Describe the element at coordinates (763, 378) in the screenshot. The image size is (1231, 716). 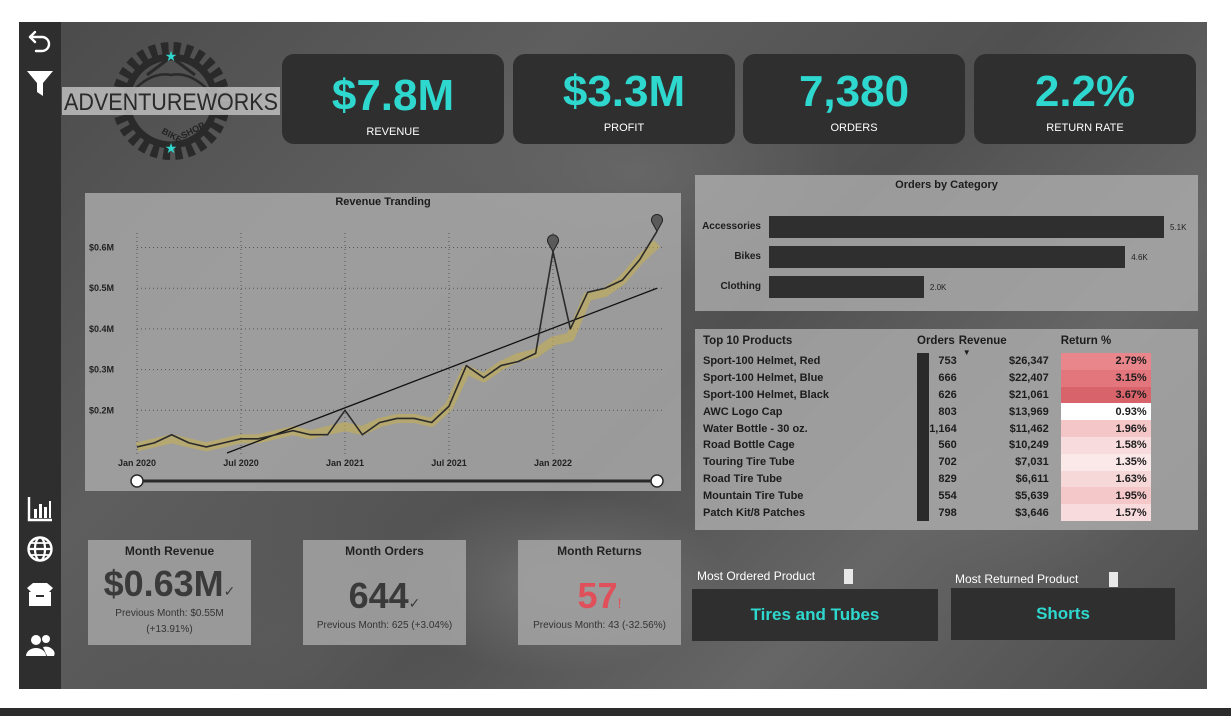
I see `product-name: Sport-100 Helmet, Blue` at that location.